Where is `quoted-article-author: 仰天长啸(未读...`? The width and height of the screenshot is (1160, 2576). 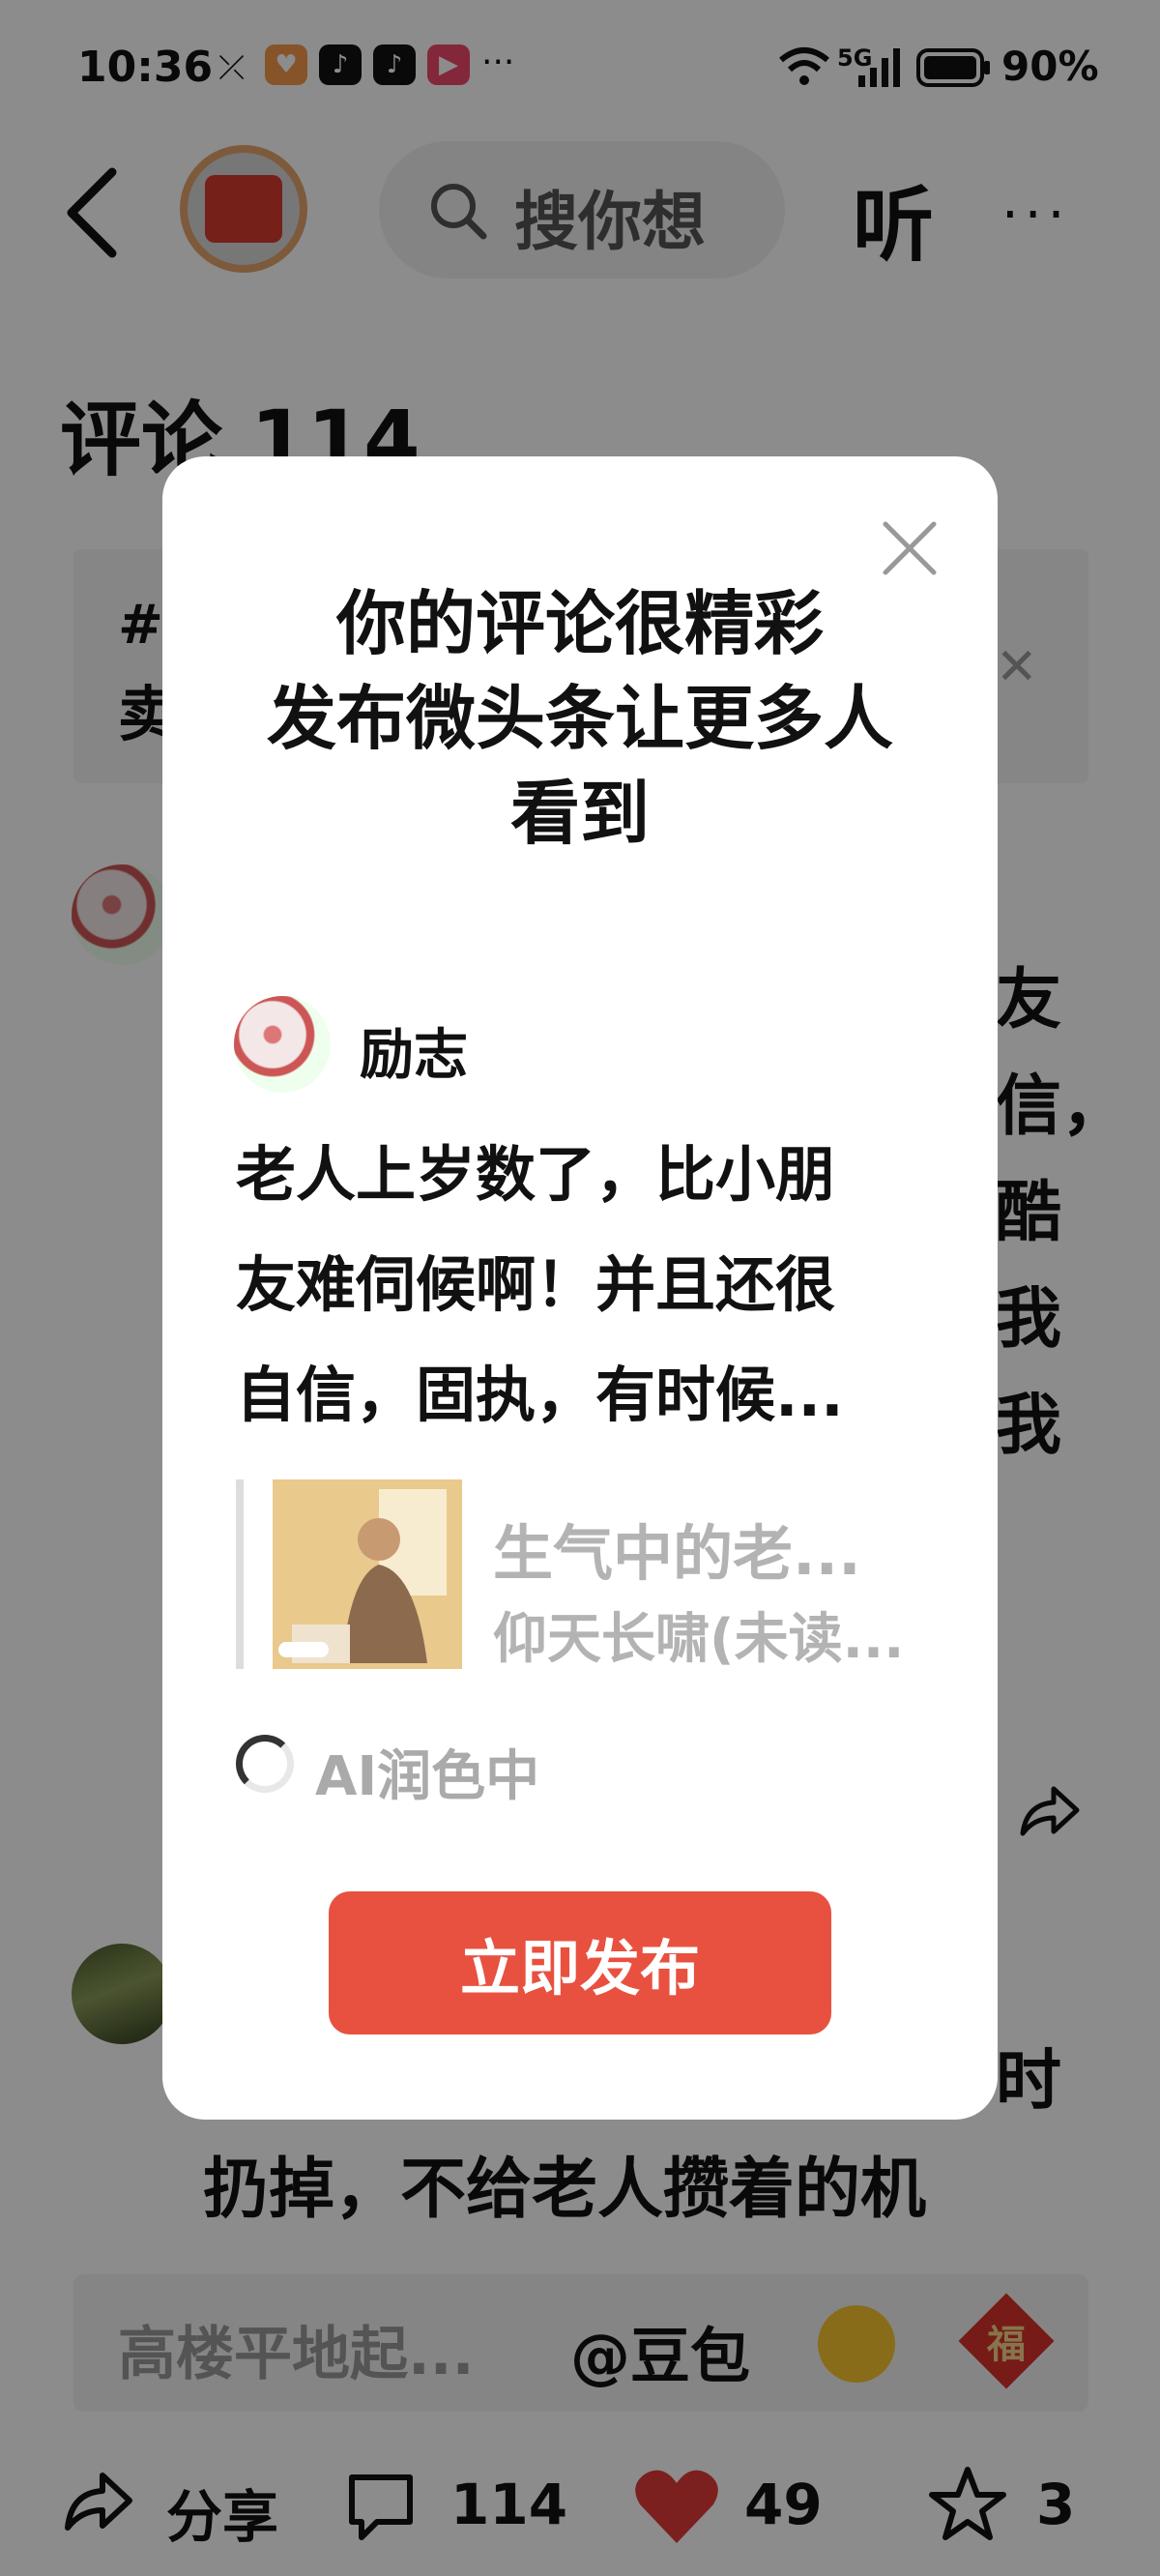 quoted-article-author: 仰天长啸(未读... is located at coordinates (699, 1639).